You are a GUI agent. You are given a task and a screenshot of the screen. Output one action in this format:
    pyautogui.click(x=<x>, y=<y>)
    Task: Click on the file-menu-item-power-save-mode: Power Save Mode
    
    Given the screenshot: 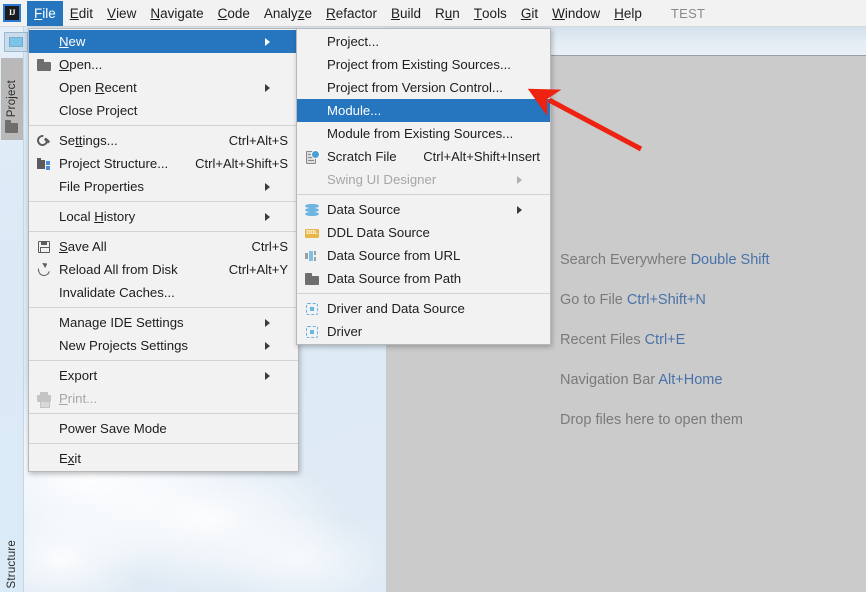 What is the action you would take?
    pyautogui.click(x=163, y=428)
    